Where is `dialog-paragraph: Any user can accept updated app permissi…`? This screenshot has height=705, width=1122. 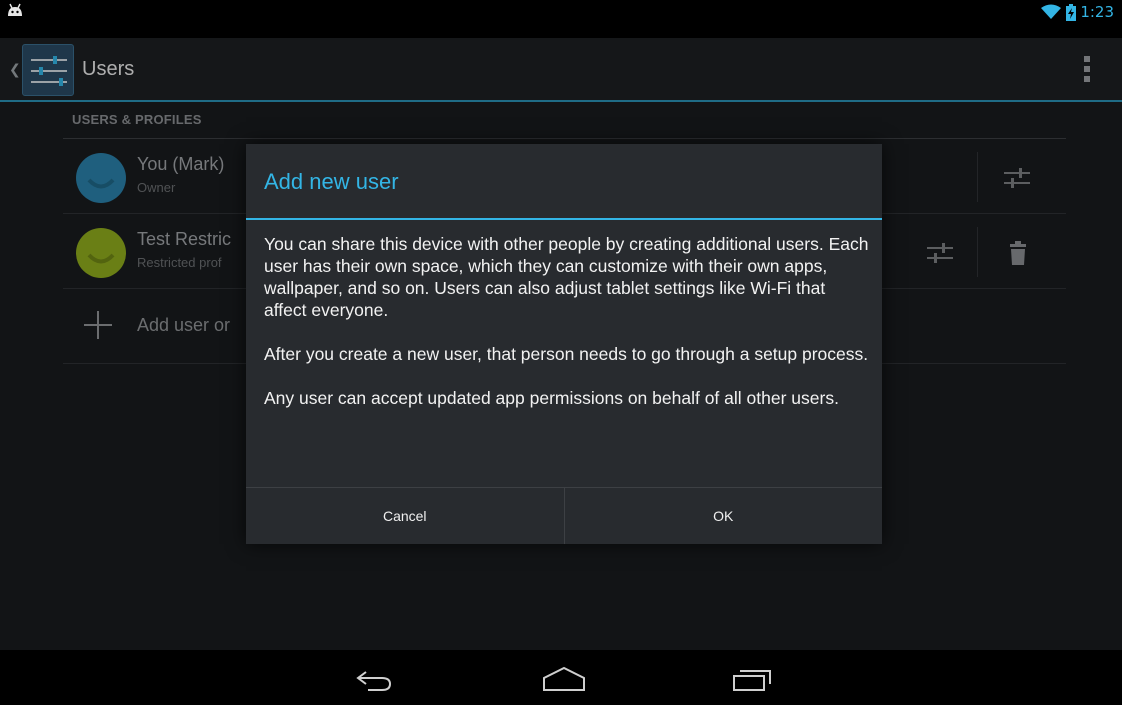 dialog-paragraph: Any user can accept updated app permissi… is located at coordinates (551, 398).